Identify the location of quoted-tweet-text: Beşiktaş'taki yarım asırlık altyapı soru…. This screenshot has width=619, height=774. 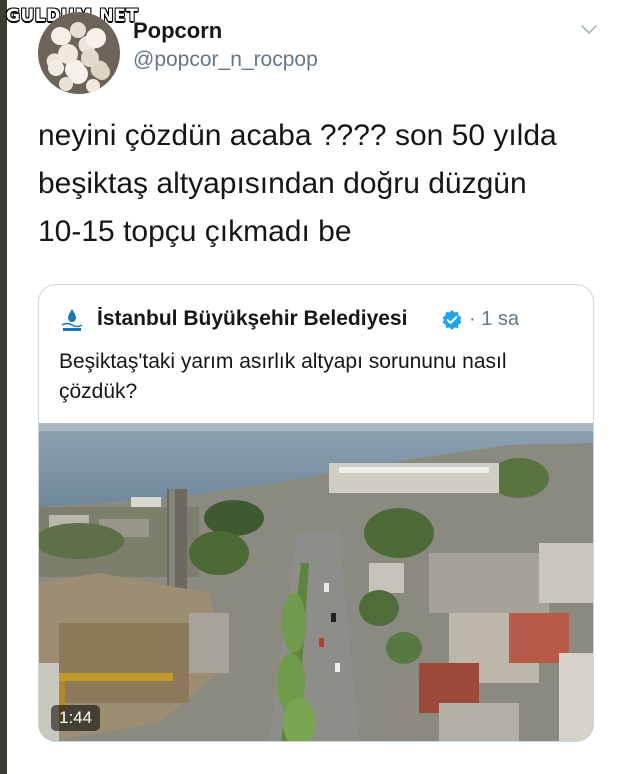
(283, 376).